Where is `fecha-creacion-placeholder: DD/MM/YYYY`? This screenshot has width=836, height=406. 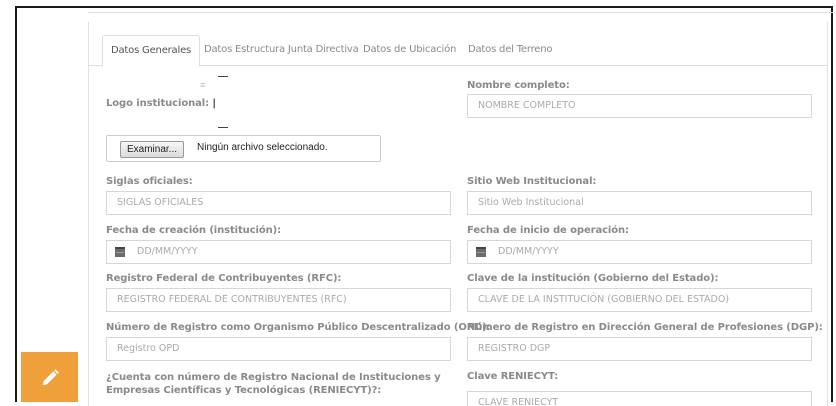 fecha-creacion-placeholder: DD/MM/YYYY is located at coordinates (167, 251).